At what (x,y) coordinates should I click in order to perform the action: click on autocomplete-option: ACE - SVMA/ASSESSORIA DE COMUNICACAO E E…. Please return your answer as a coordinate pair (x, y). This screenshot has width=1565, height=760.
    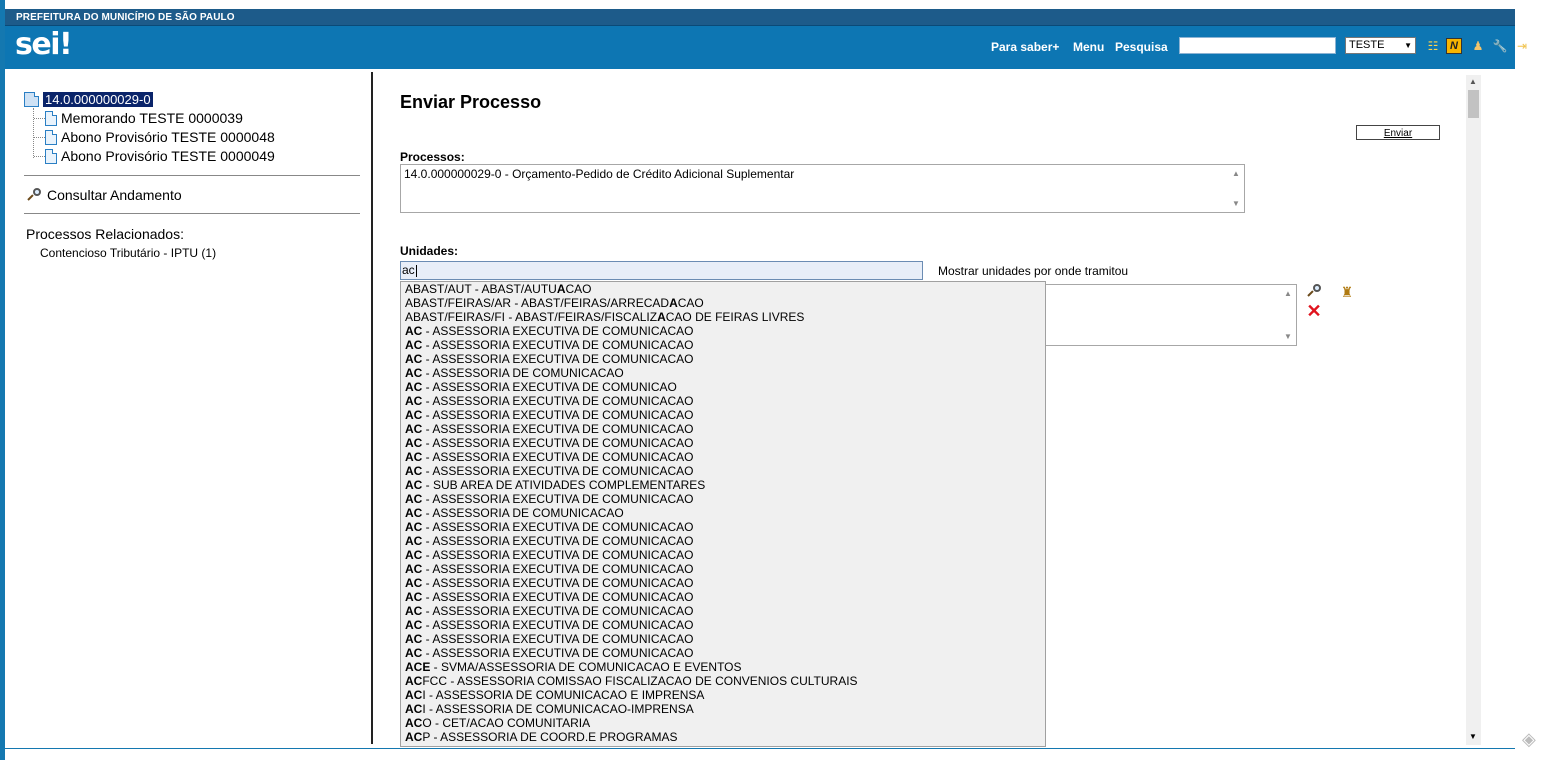
    Looking at the image, I should click on (723, 667).